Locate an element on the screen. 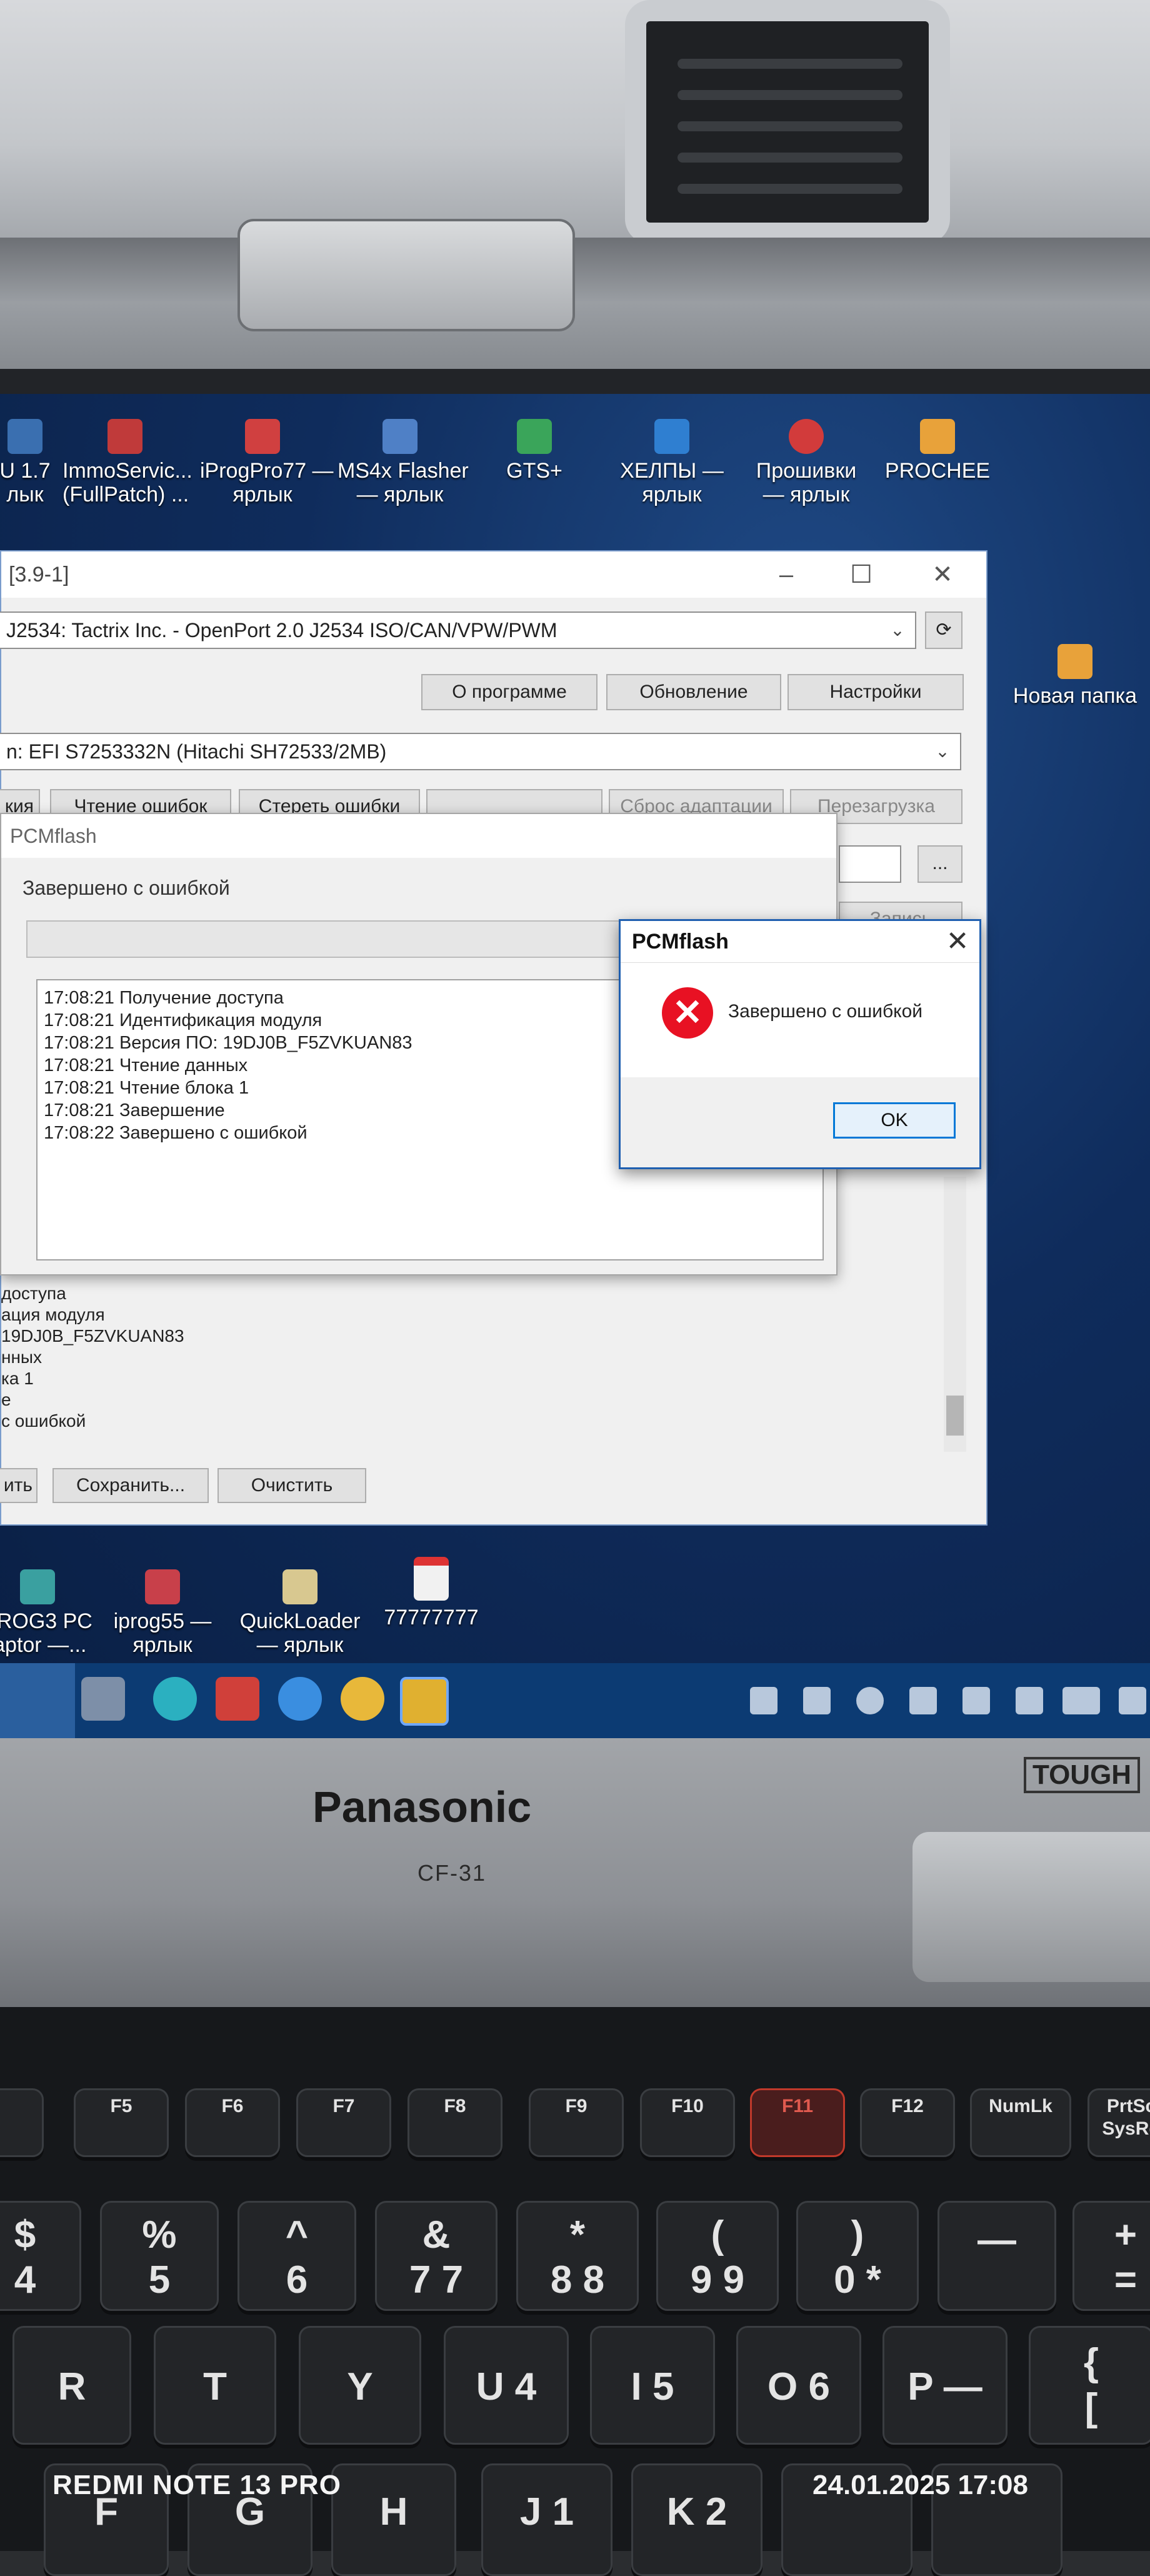 This screenshot has width=1150, height=2576. desktop-icon-iprog55: iprog55 — ярлык is located at coordinates (162, 1613).